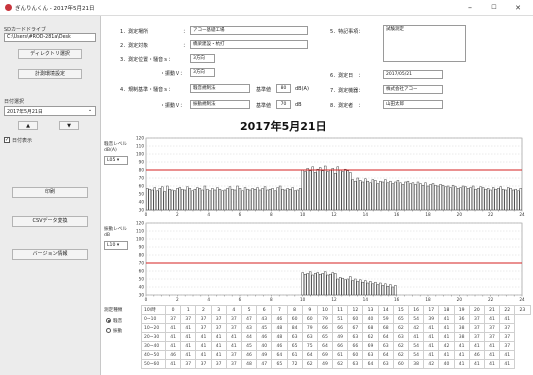 The width and height of the screenshot is (533, 375). Describe the element at coordinates (518, 8) in the screenshot. I see `close-button: ✕` at that location.